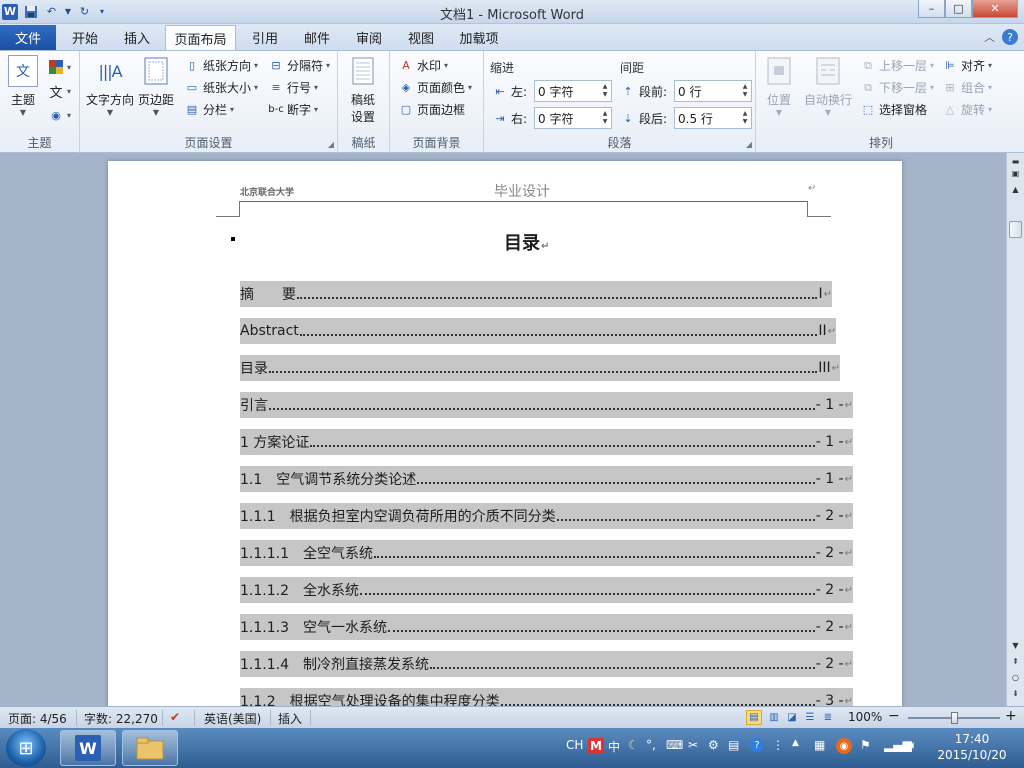 The width and height of the screenshot is (1024, 768). What do you see at coordinates (26, 748) in the screenshot?
I see `start-button: ⊞` at bounding box center [26, 748].